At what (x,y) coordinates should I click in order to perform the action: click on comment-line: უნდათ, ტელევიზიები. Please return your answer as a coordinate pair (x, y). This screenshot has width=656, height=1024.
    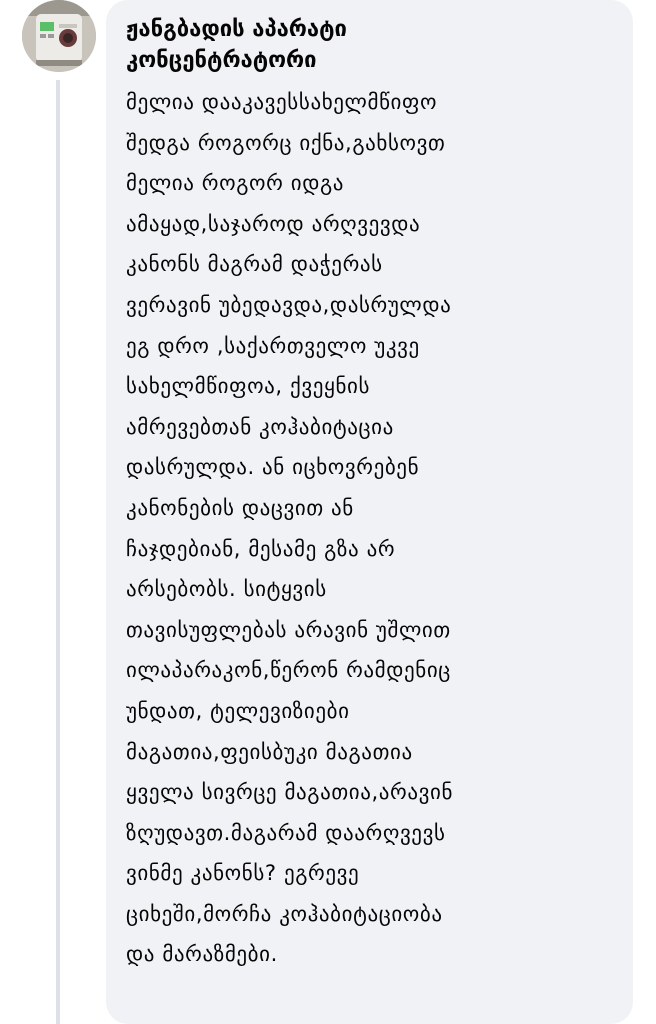
    Looking at the image, I should click on (238, 710).